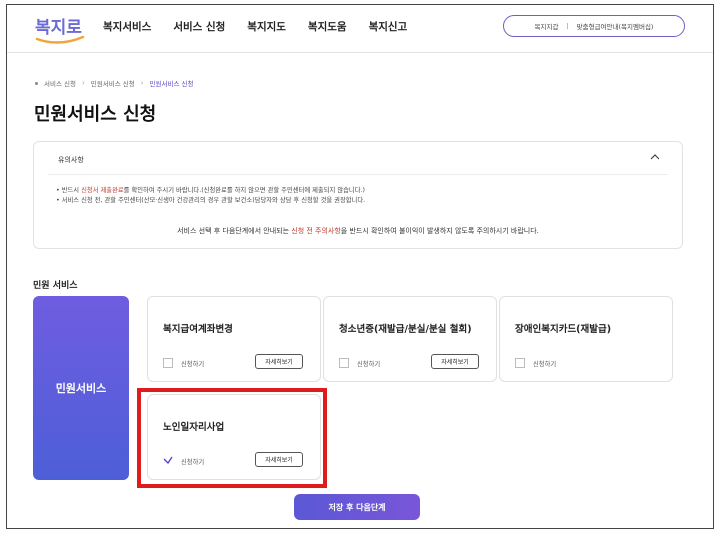 The image size is (720, 535). I want to click on category-card: 민원서비스, so click(81, 388).